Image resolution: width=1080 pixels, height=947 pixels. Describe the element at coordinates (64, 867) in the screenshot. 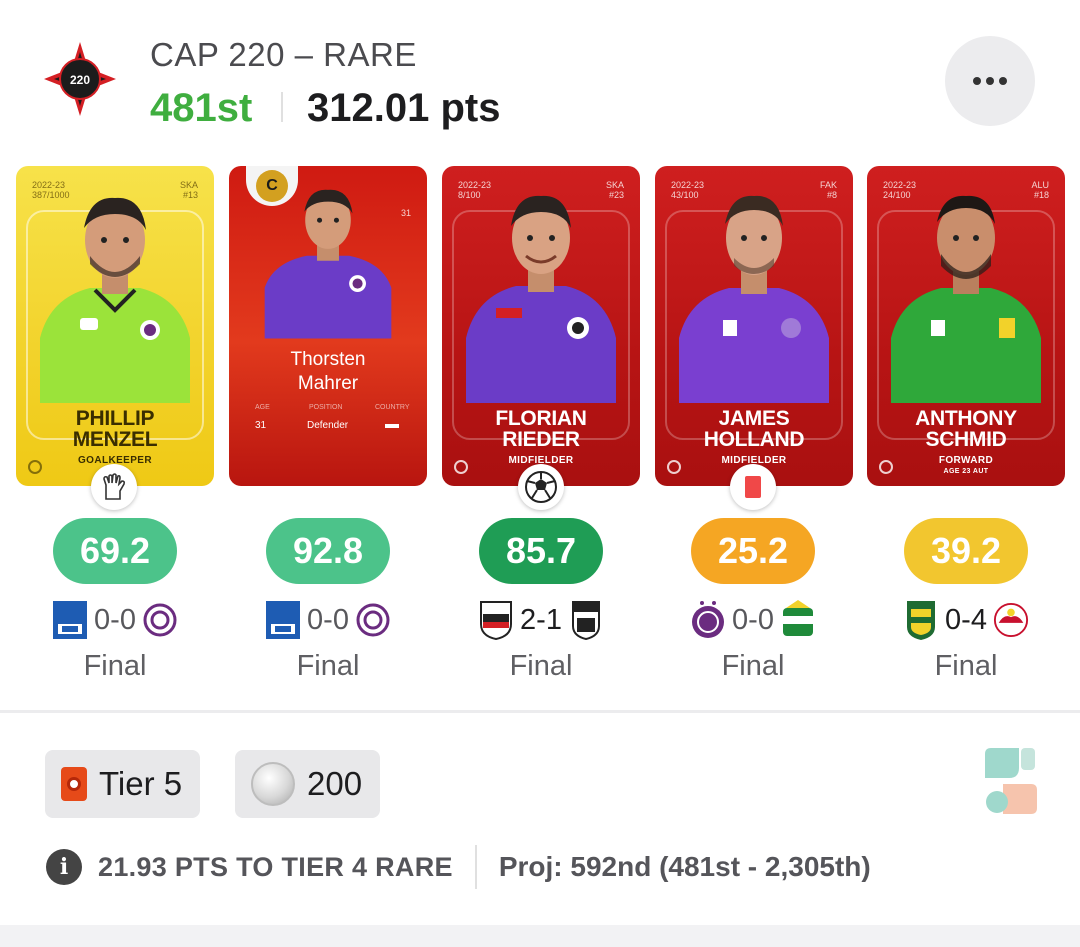

I see `info-icon: i` at that location.